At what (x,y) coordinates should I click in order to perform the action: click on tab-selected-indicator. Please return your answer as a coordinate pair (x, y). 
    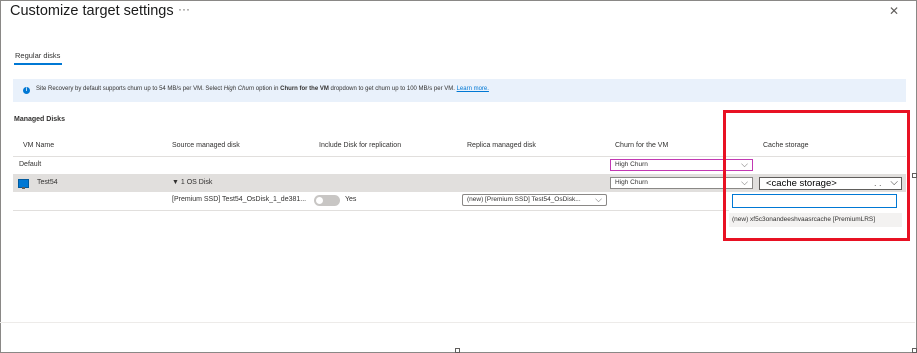
    Looking at the image, I should click on (38, 64).